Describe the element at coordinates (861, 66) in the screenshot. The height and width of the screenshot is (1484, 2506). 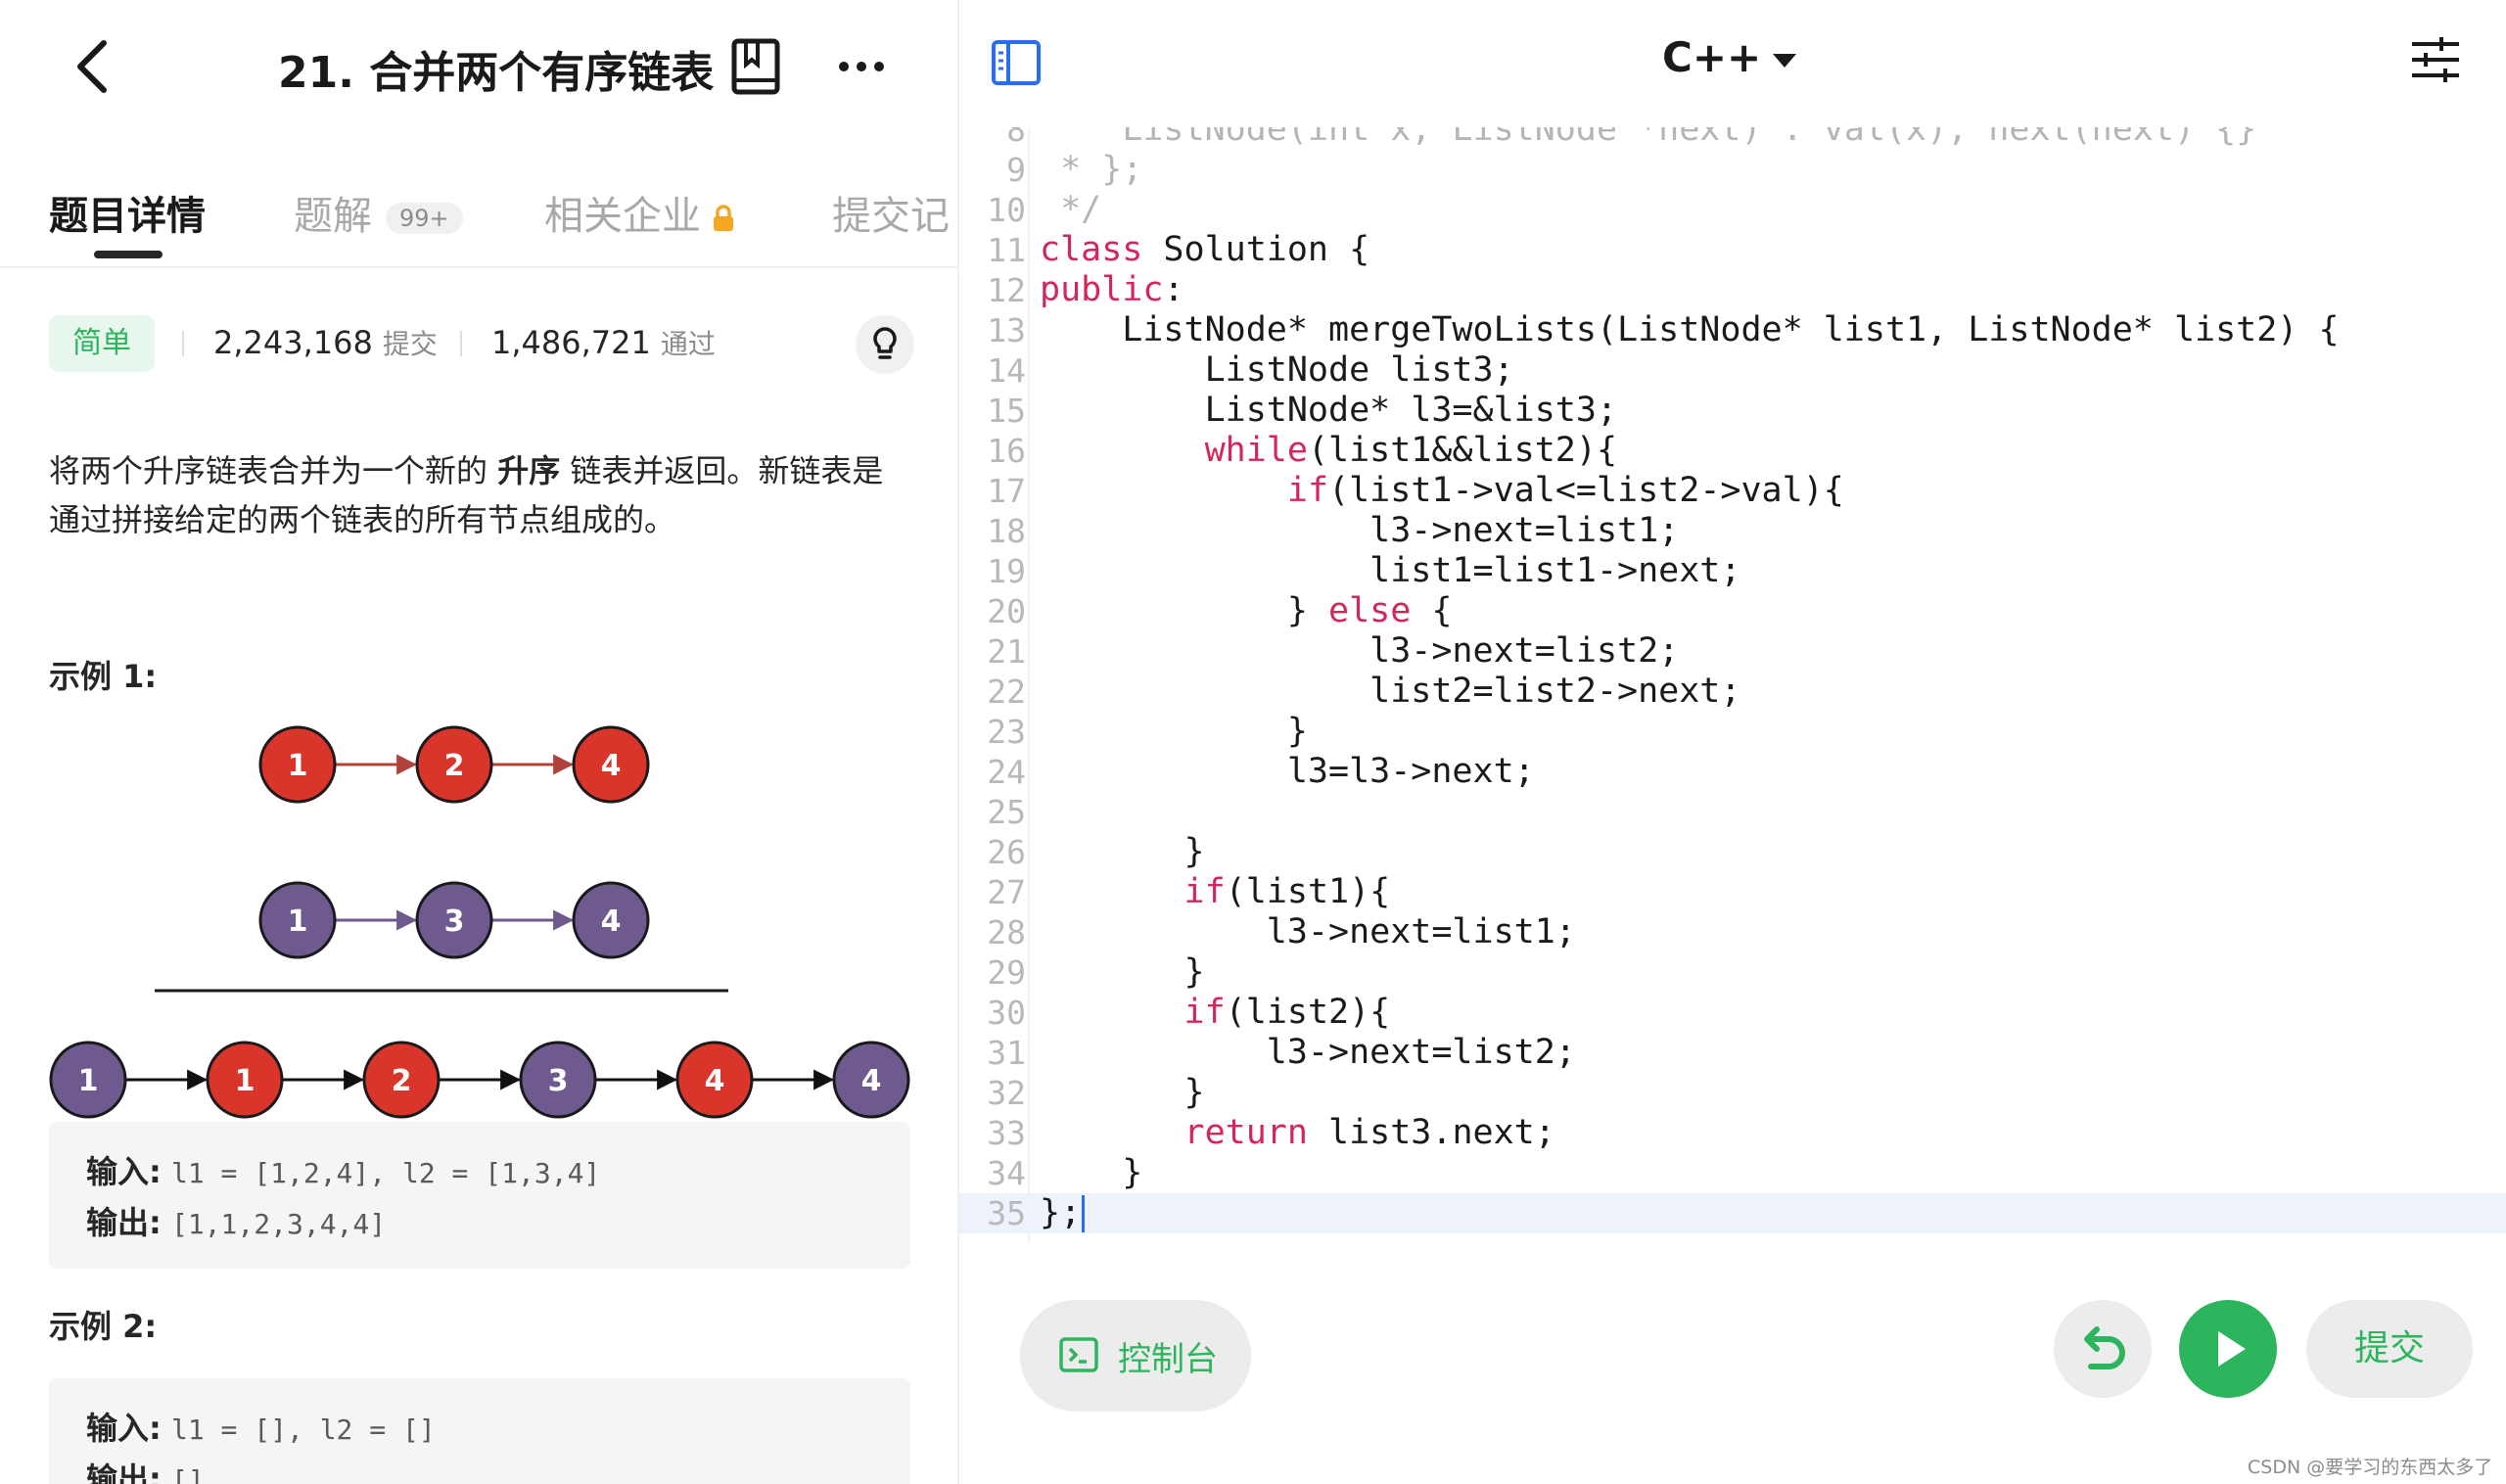
I see `more-options-icon` at that location.